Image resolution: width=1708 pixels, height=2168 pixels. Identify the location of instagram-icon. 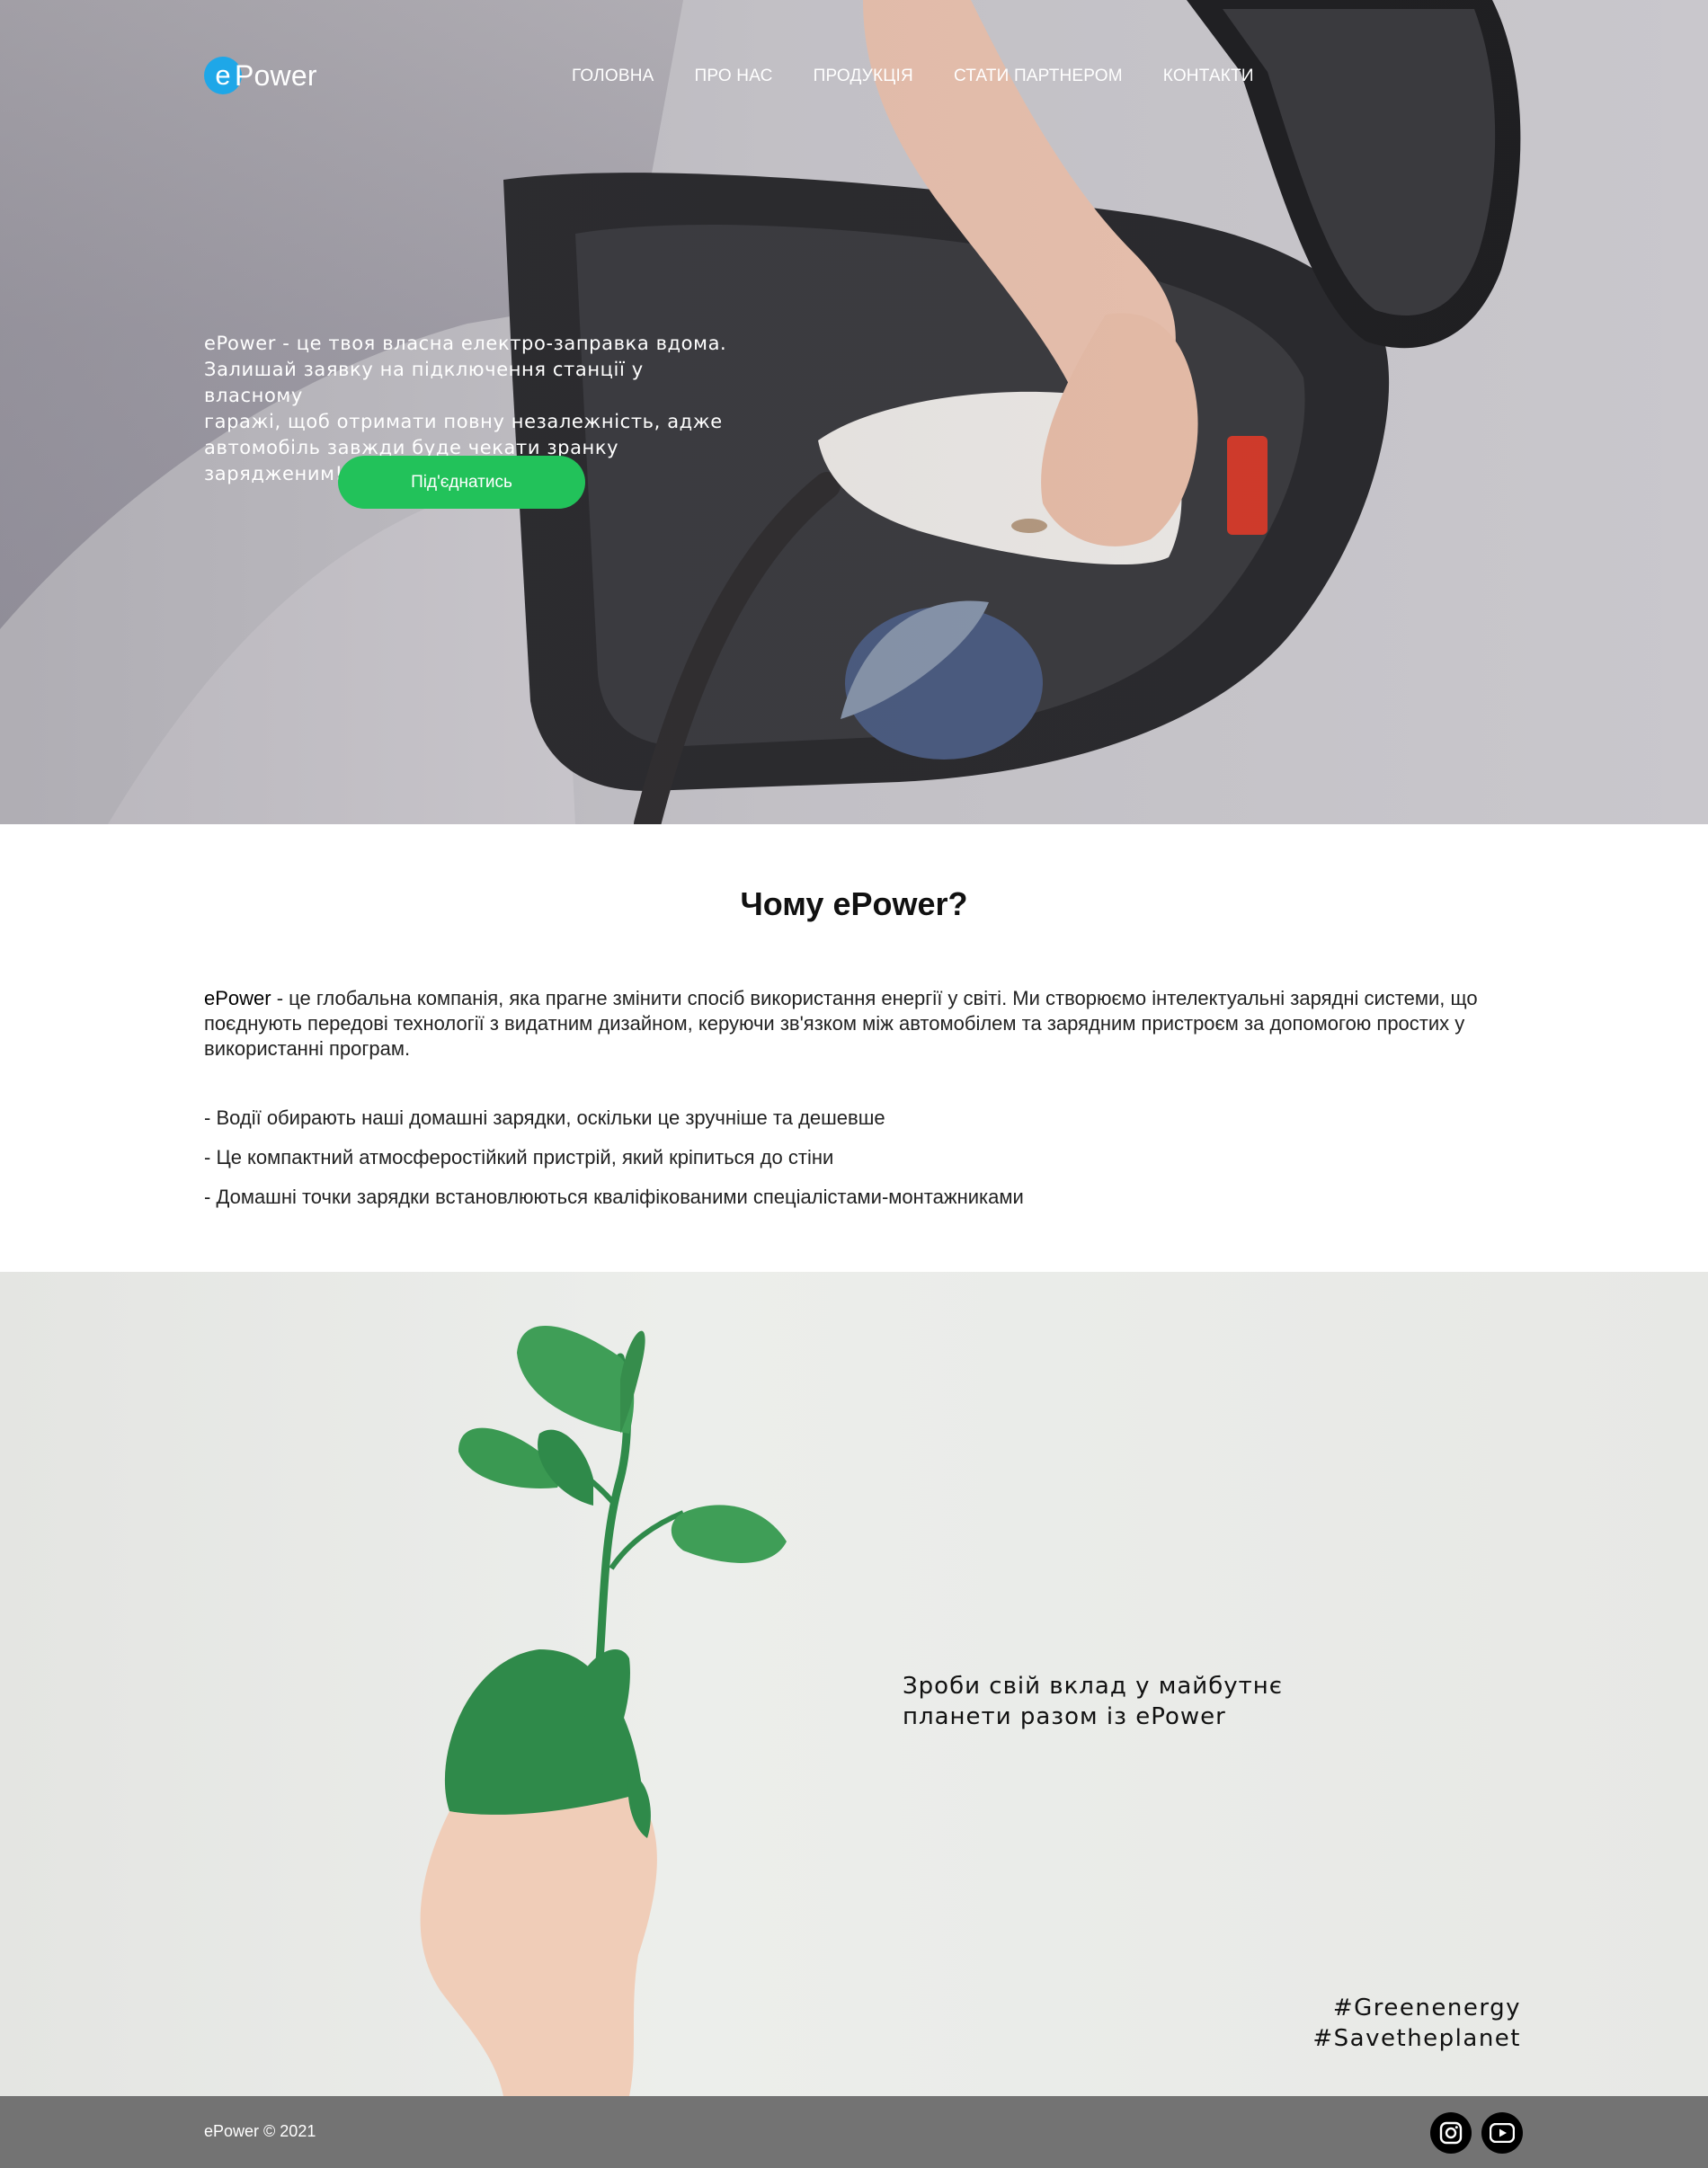
(1451, 2133).